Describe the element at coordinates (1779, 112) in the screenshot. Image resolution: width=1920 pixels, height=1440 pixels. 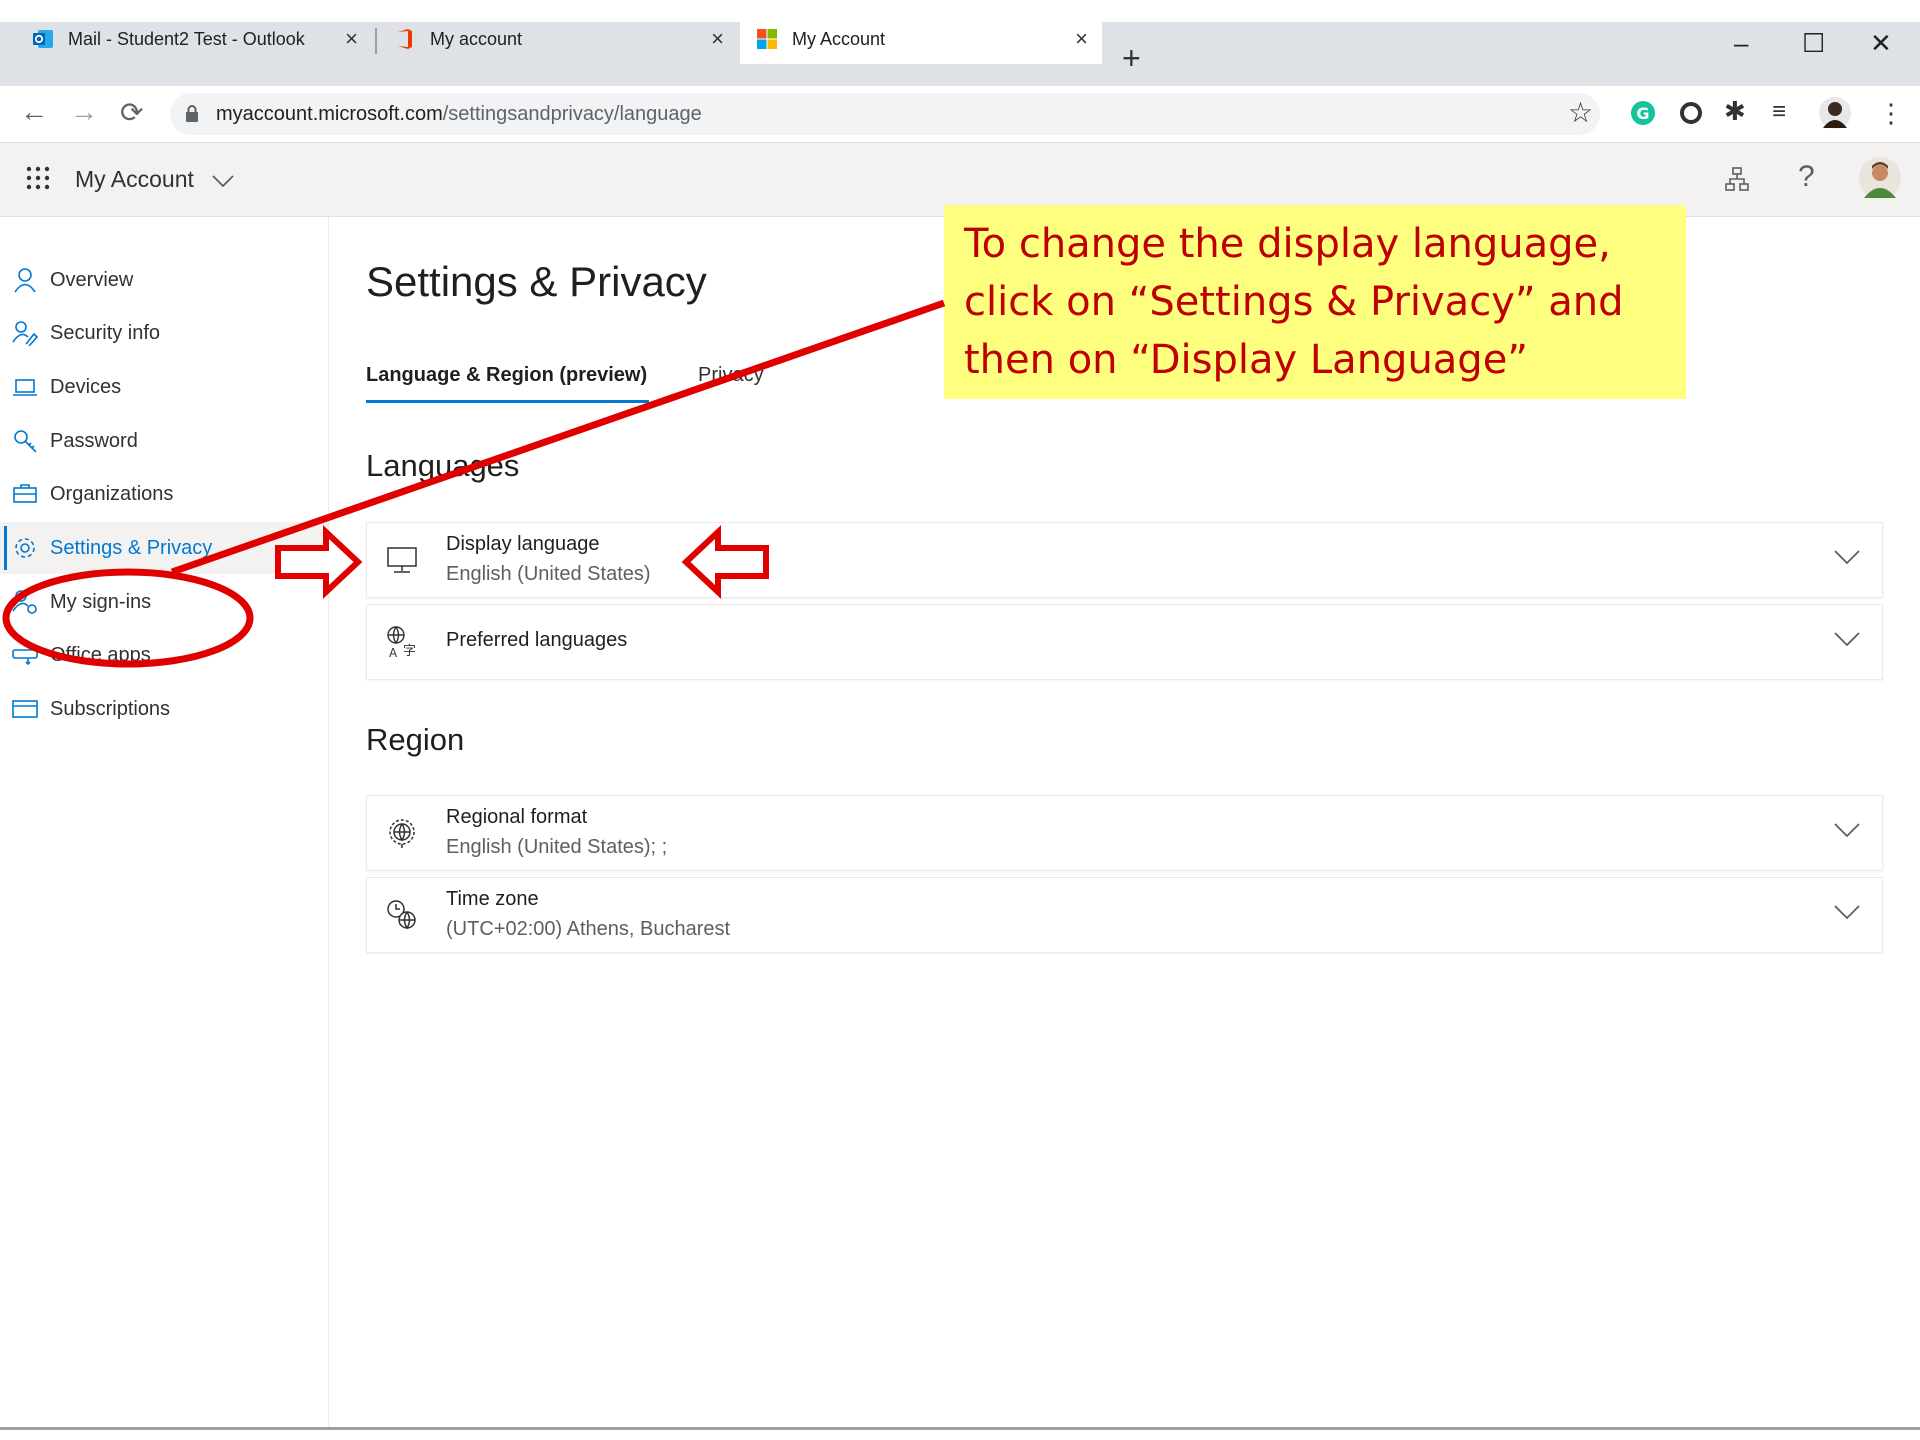
I see `media-queue-icon: ≡` at that location.